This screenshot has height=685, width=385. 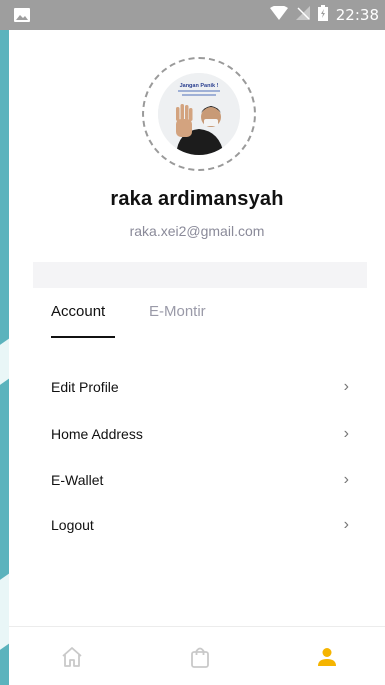 I want to click on battery-charging-icon, so click(x=322, y=15).